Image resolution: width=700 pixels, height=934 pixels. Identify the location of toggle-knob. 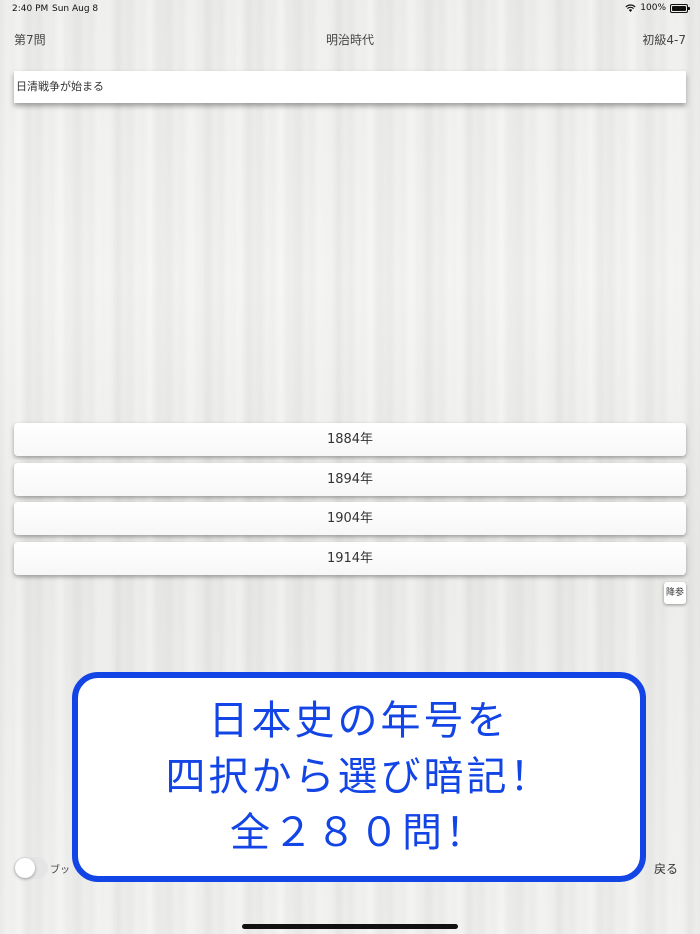
(25, 868).